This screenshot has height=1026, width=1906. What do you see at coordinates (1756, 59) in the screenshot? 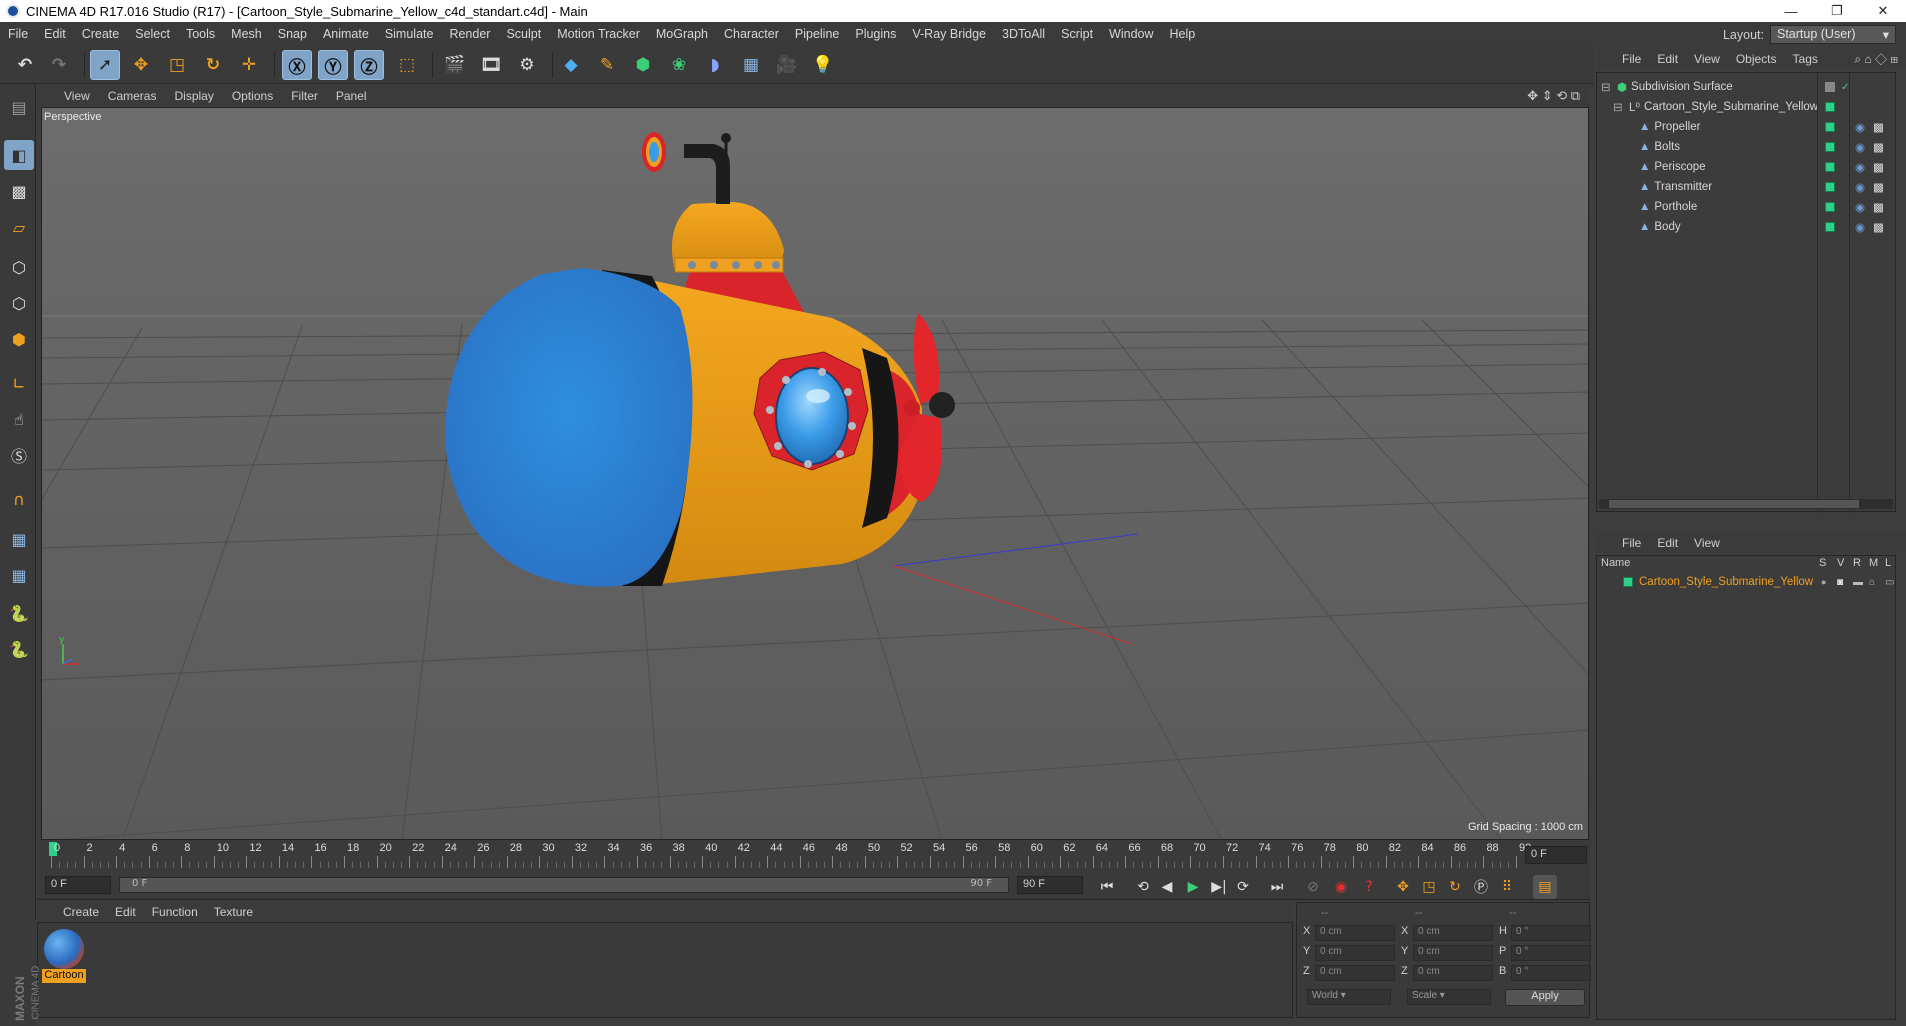
I see `object-menu-objects: Objects` at bounding box center [1756, 59].